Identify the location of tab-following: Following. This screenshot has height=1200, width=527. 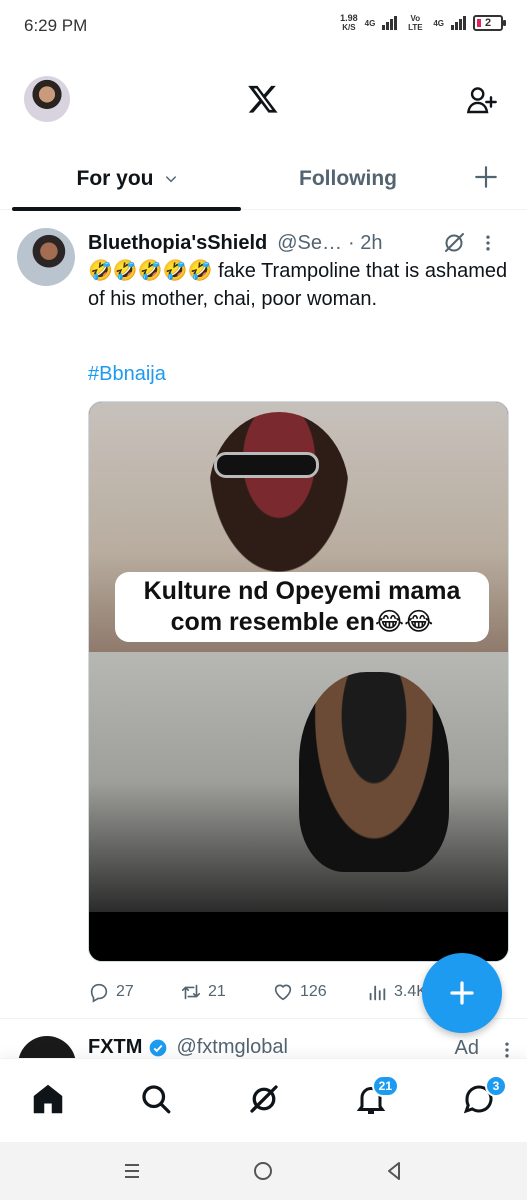
(348, 179).